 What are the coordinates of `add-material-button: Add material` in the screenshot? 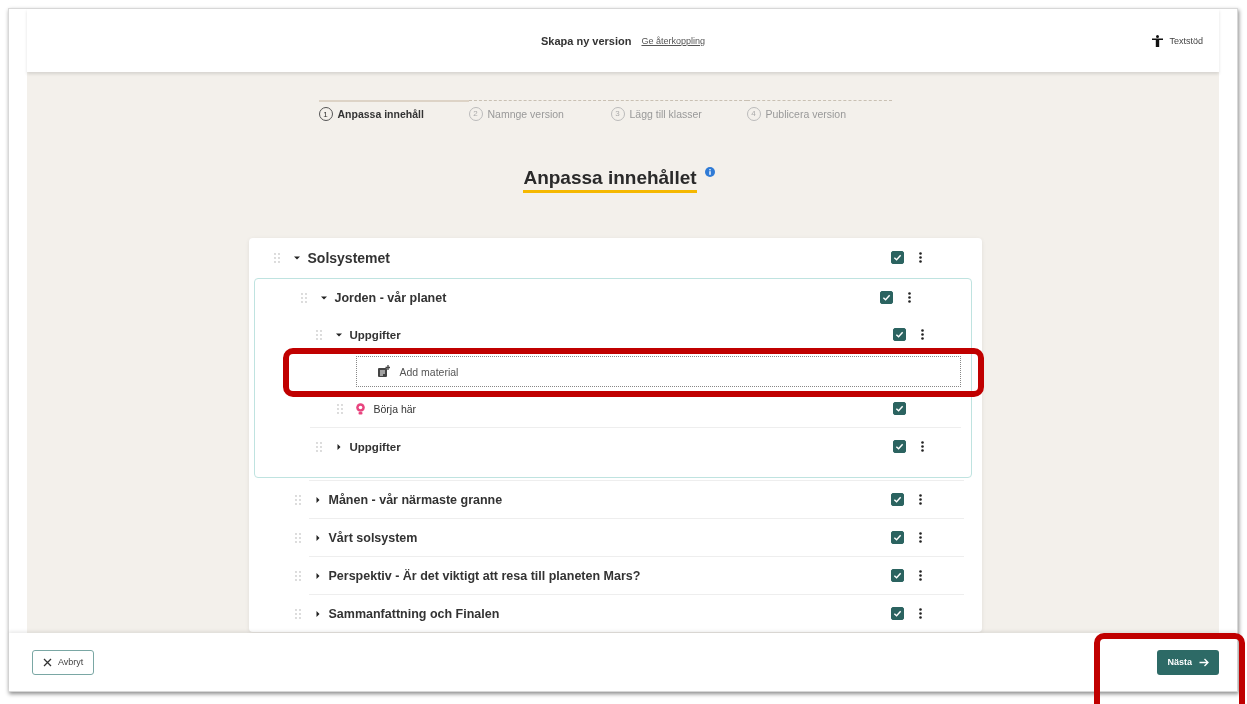 It's located at (658, 371).